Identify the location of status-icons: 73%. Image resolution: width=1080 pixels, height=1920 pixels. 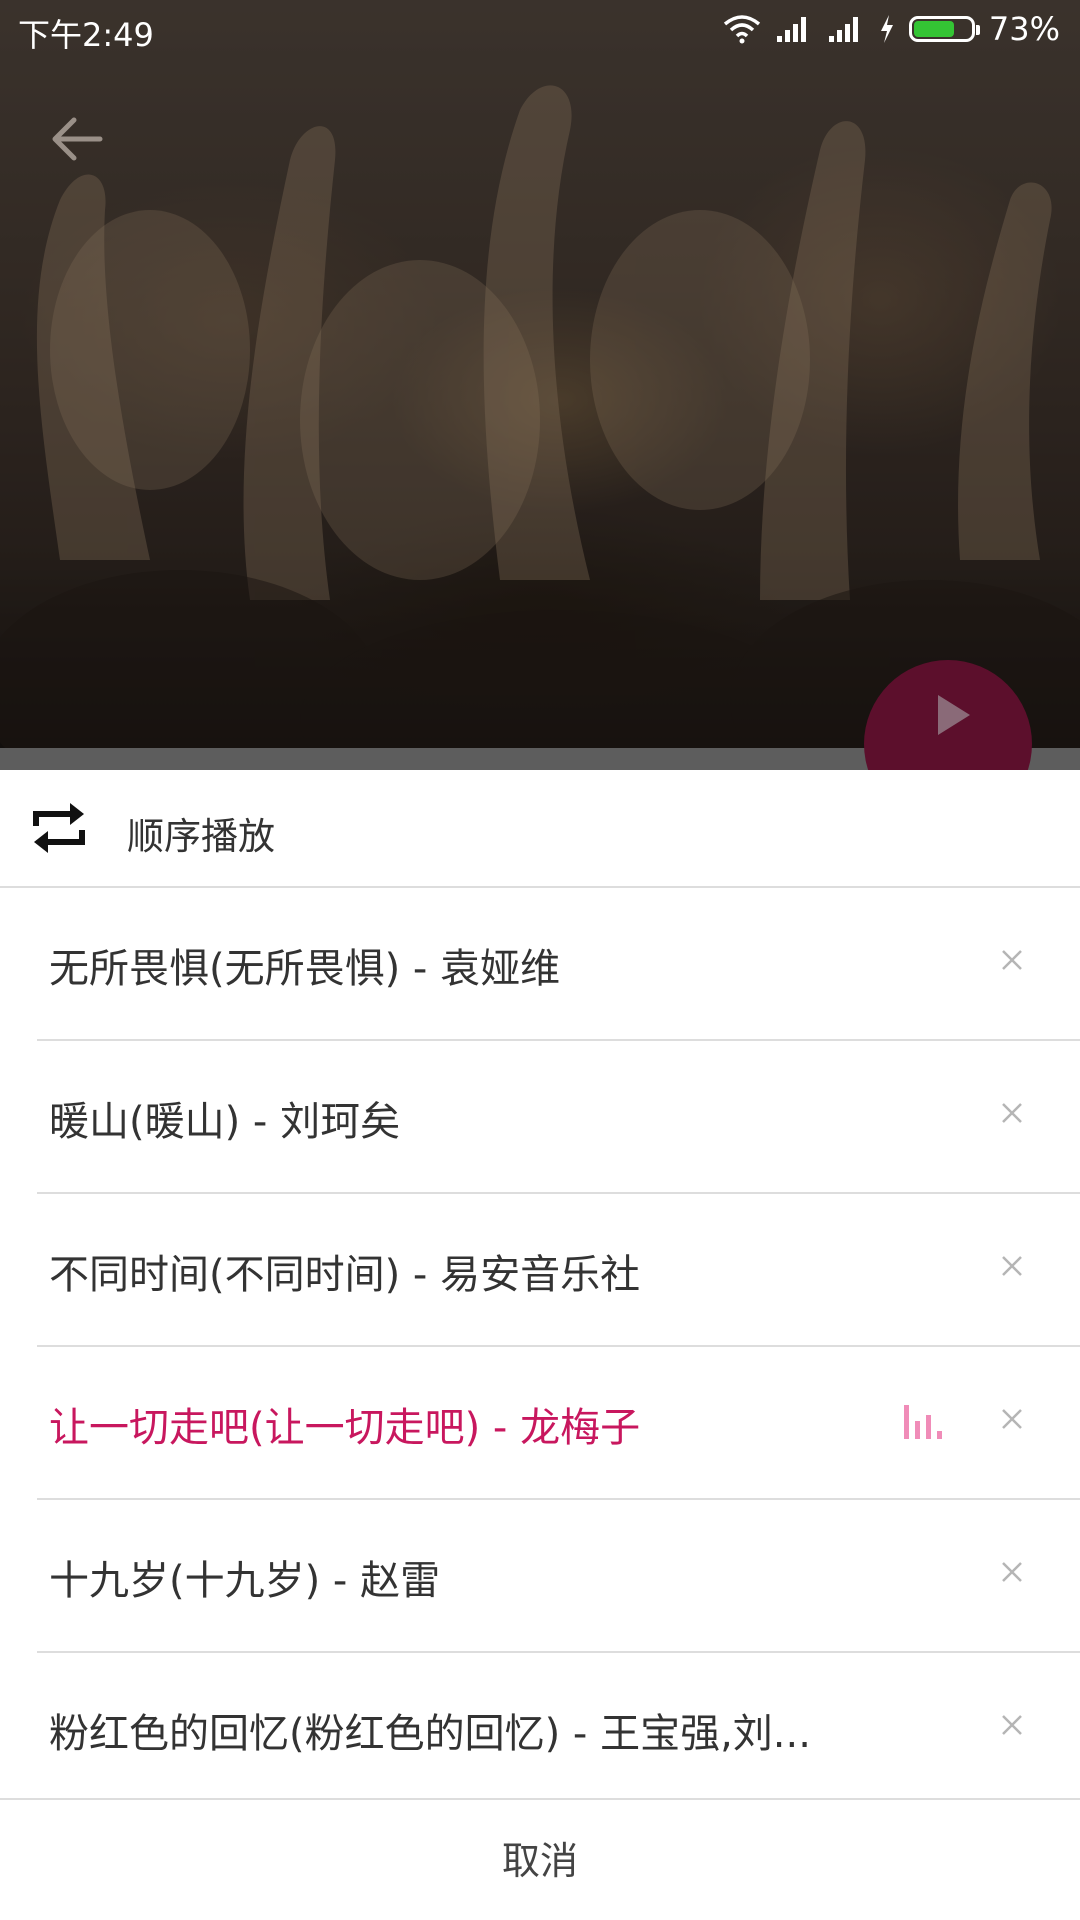
(891, 29).